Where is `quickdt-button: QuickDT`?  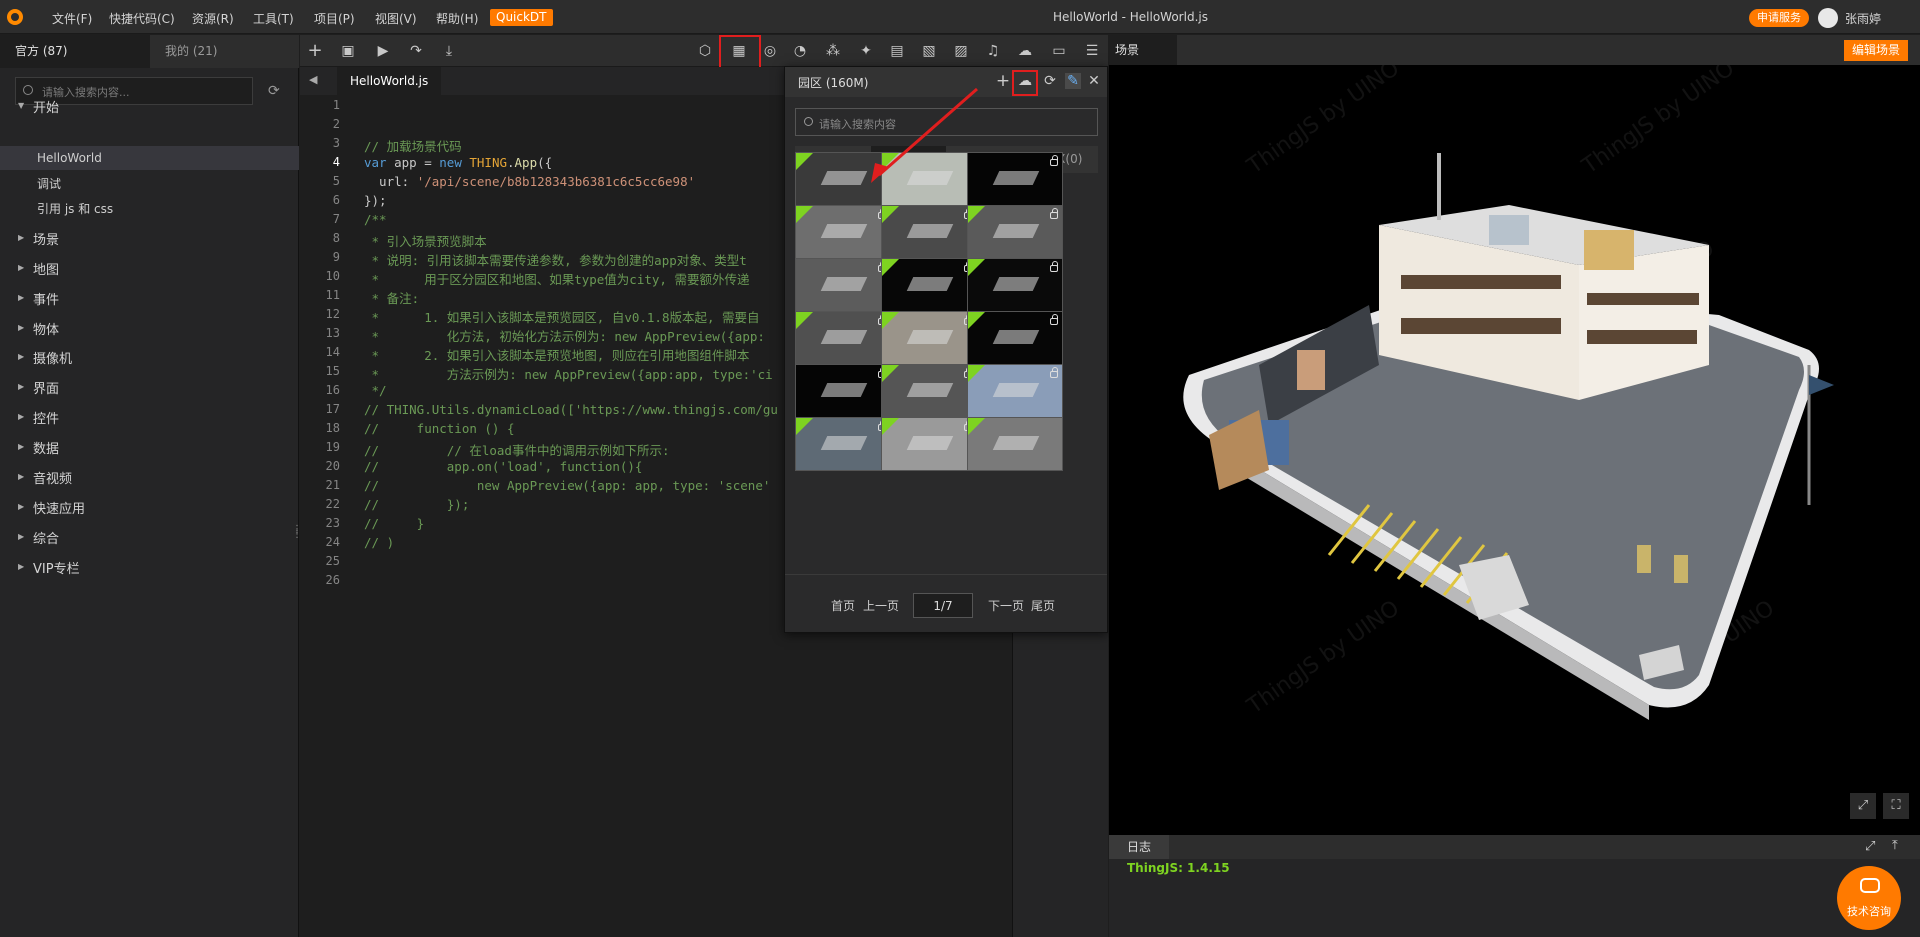 quickdt-button: QuickDT is located at coordinates (521, 17).